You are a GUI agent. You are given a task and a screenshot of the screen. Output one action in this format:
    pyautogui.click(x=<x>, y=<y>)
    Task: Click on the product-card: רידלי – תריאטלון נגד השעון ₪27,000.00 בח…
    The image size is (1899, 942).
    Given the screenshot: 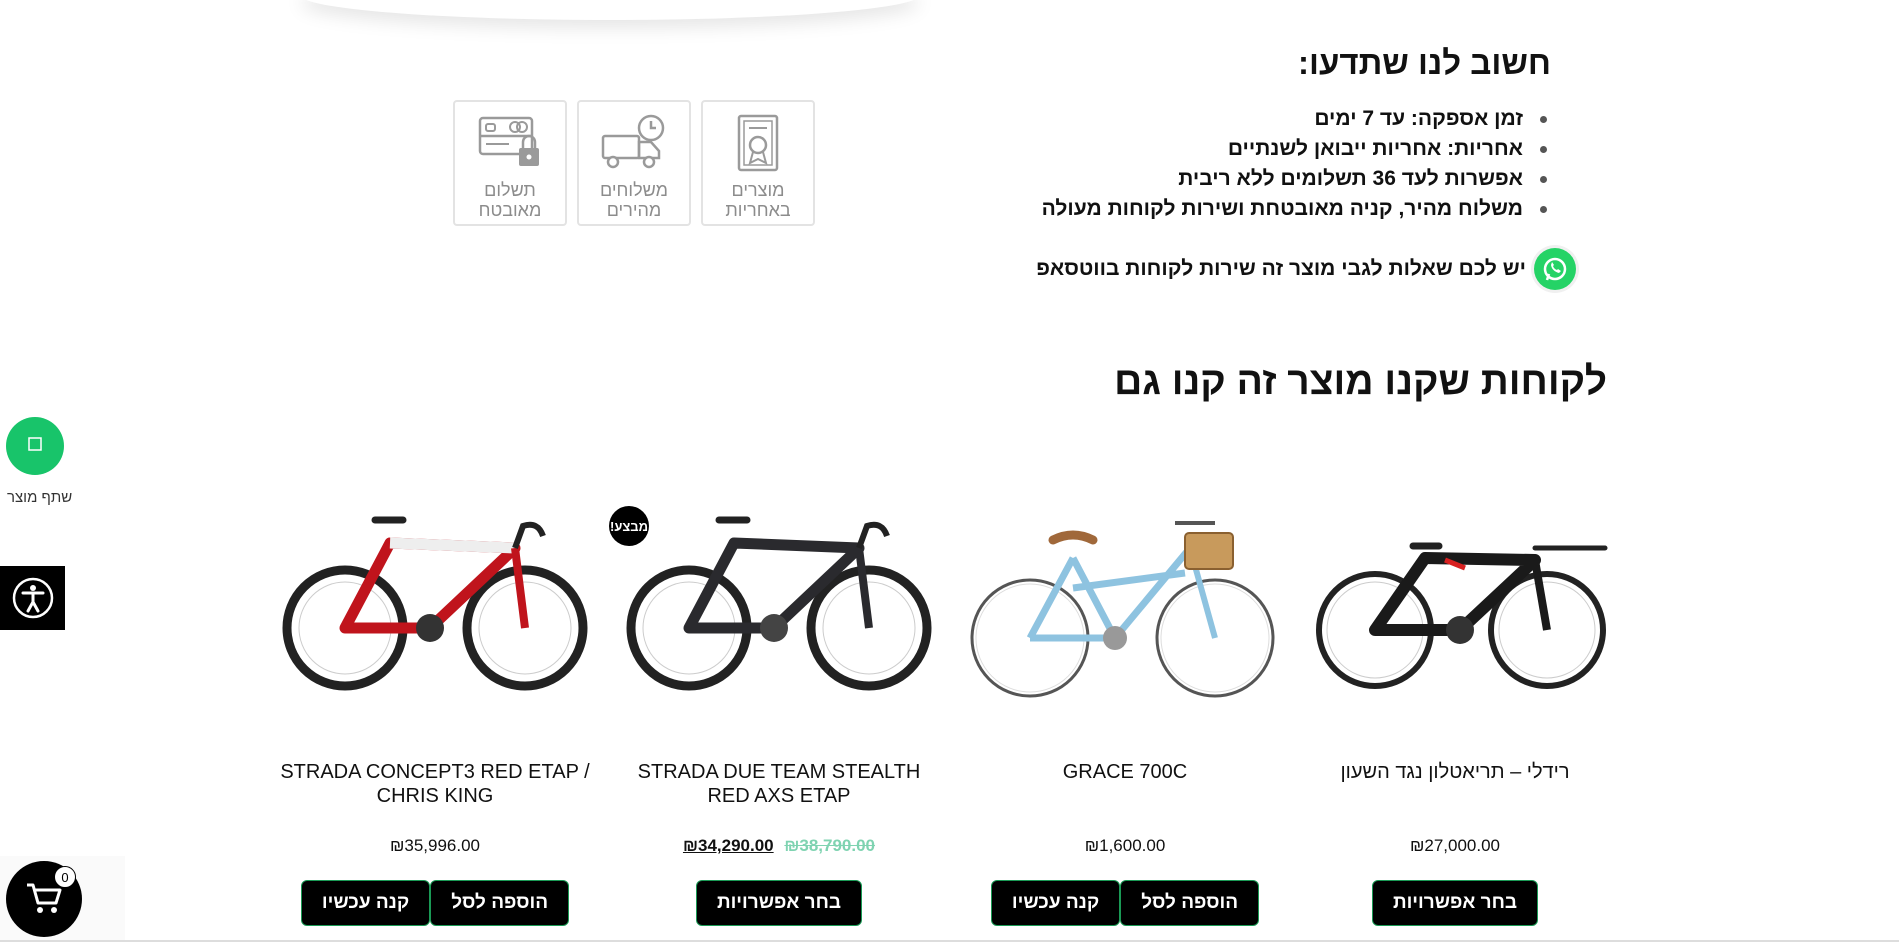 What is the action you would take?
    pyautogui.click(x=1455, y=712)
    